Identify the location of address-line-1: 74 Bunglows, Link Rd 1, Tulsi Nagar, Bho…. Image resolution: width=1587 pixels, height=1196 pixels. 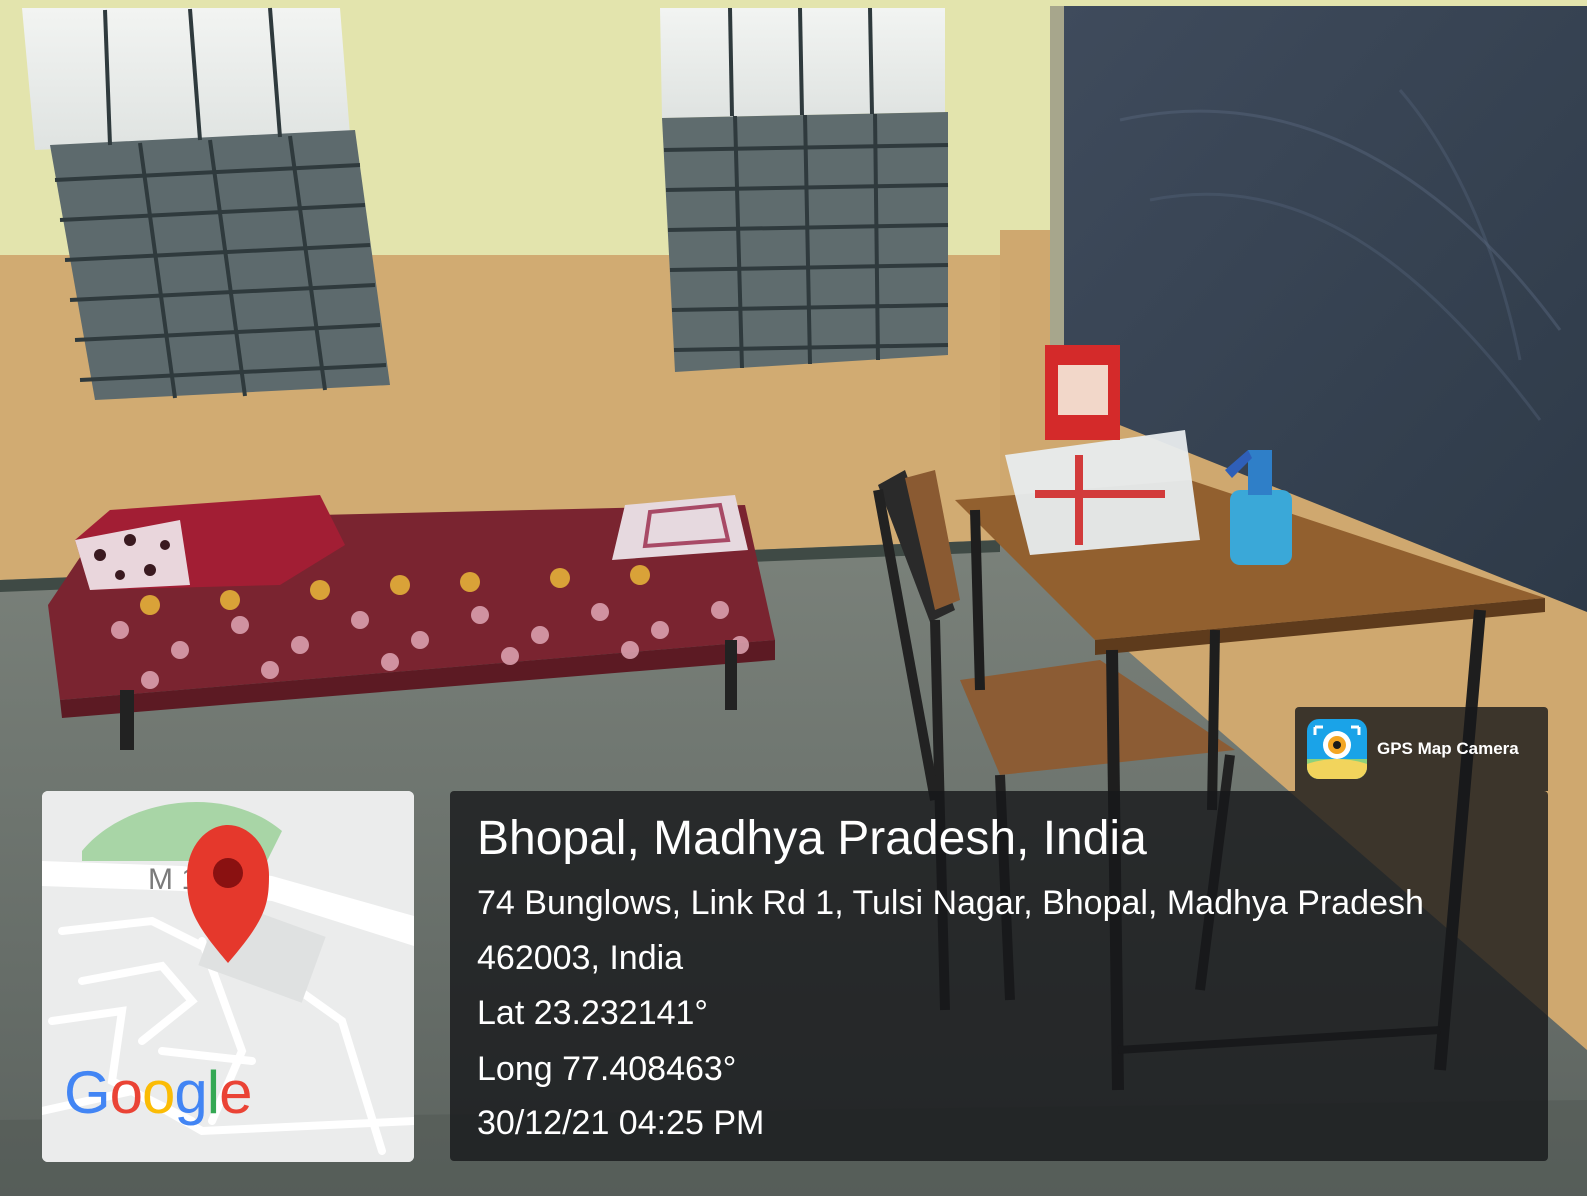
(950, 903).